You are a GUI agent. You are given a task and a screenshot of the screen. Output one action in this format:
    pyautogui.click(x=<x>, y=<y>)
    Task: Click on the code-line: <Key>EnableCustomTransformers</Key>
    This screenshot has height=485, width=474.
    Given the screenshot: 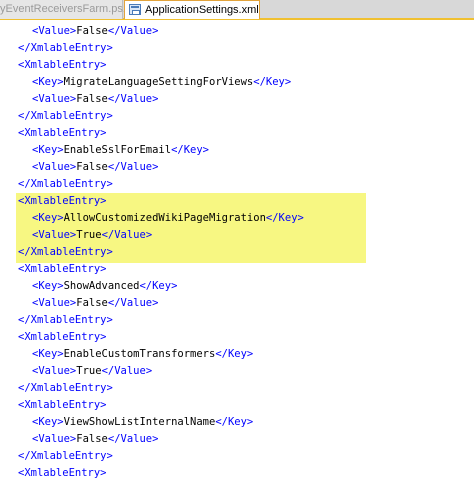 What is the action you would take?
    pyautogui.click(x=142, y=354)
    